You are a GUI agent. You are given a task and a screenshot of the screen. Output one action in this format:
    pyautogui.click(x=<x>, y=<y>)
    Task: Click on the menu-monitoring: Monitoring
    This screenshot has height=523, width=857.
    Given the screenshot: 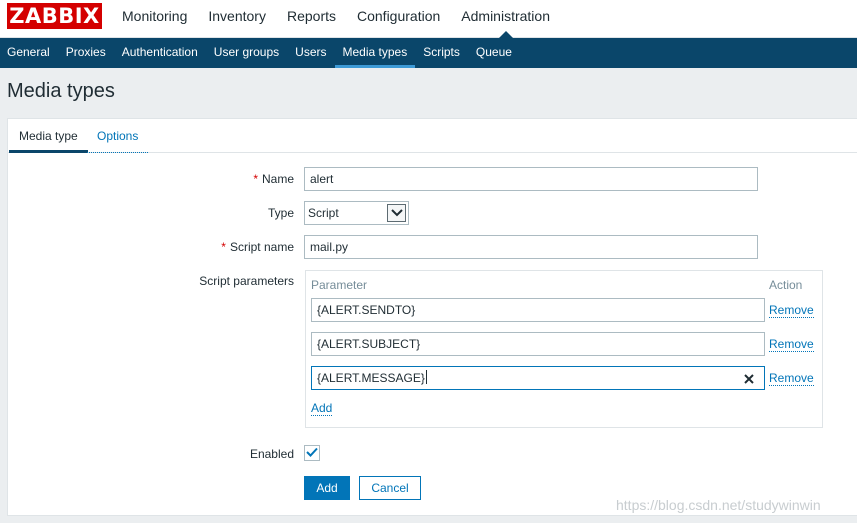 What is the action you would take?
    pyautogui.click(x=154, y=19)
    